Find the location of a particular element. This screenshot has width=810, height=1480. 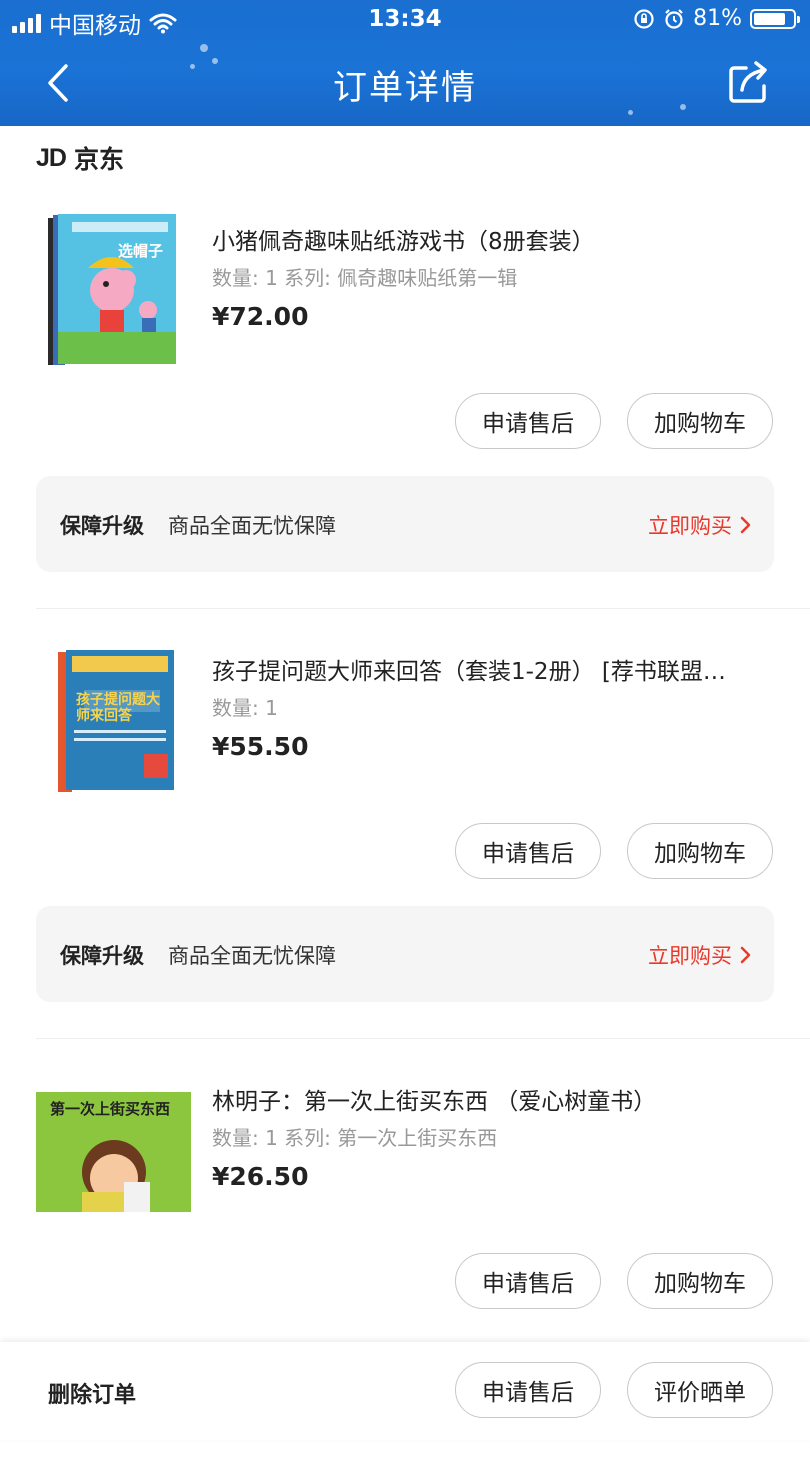

product-meta: 数量: 1 is located at coordinates (245, 708).